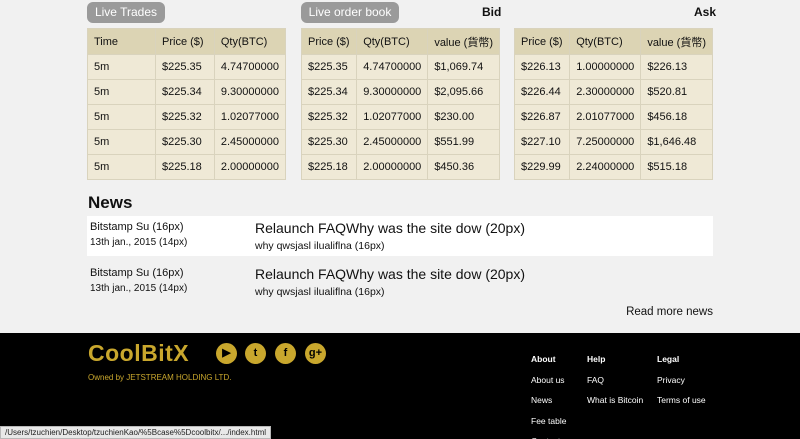 This screenshot has height=439, width=800. I want to click on table-row: $226.13 1.00000000 $226.13, so click(613, 67).